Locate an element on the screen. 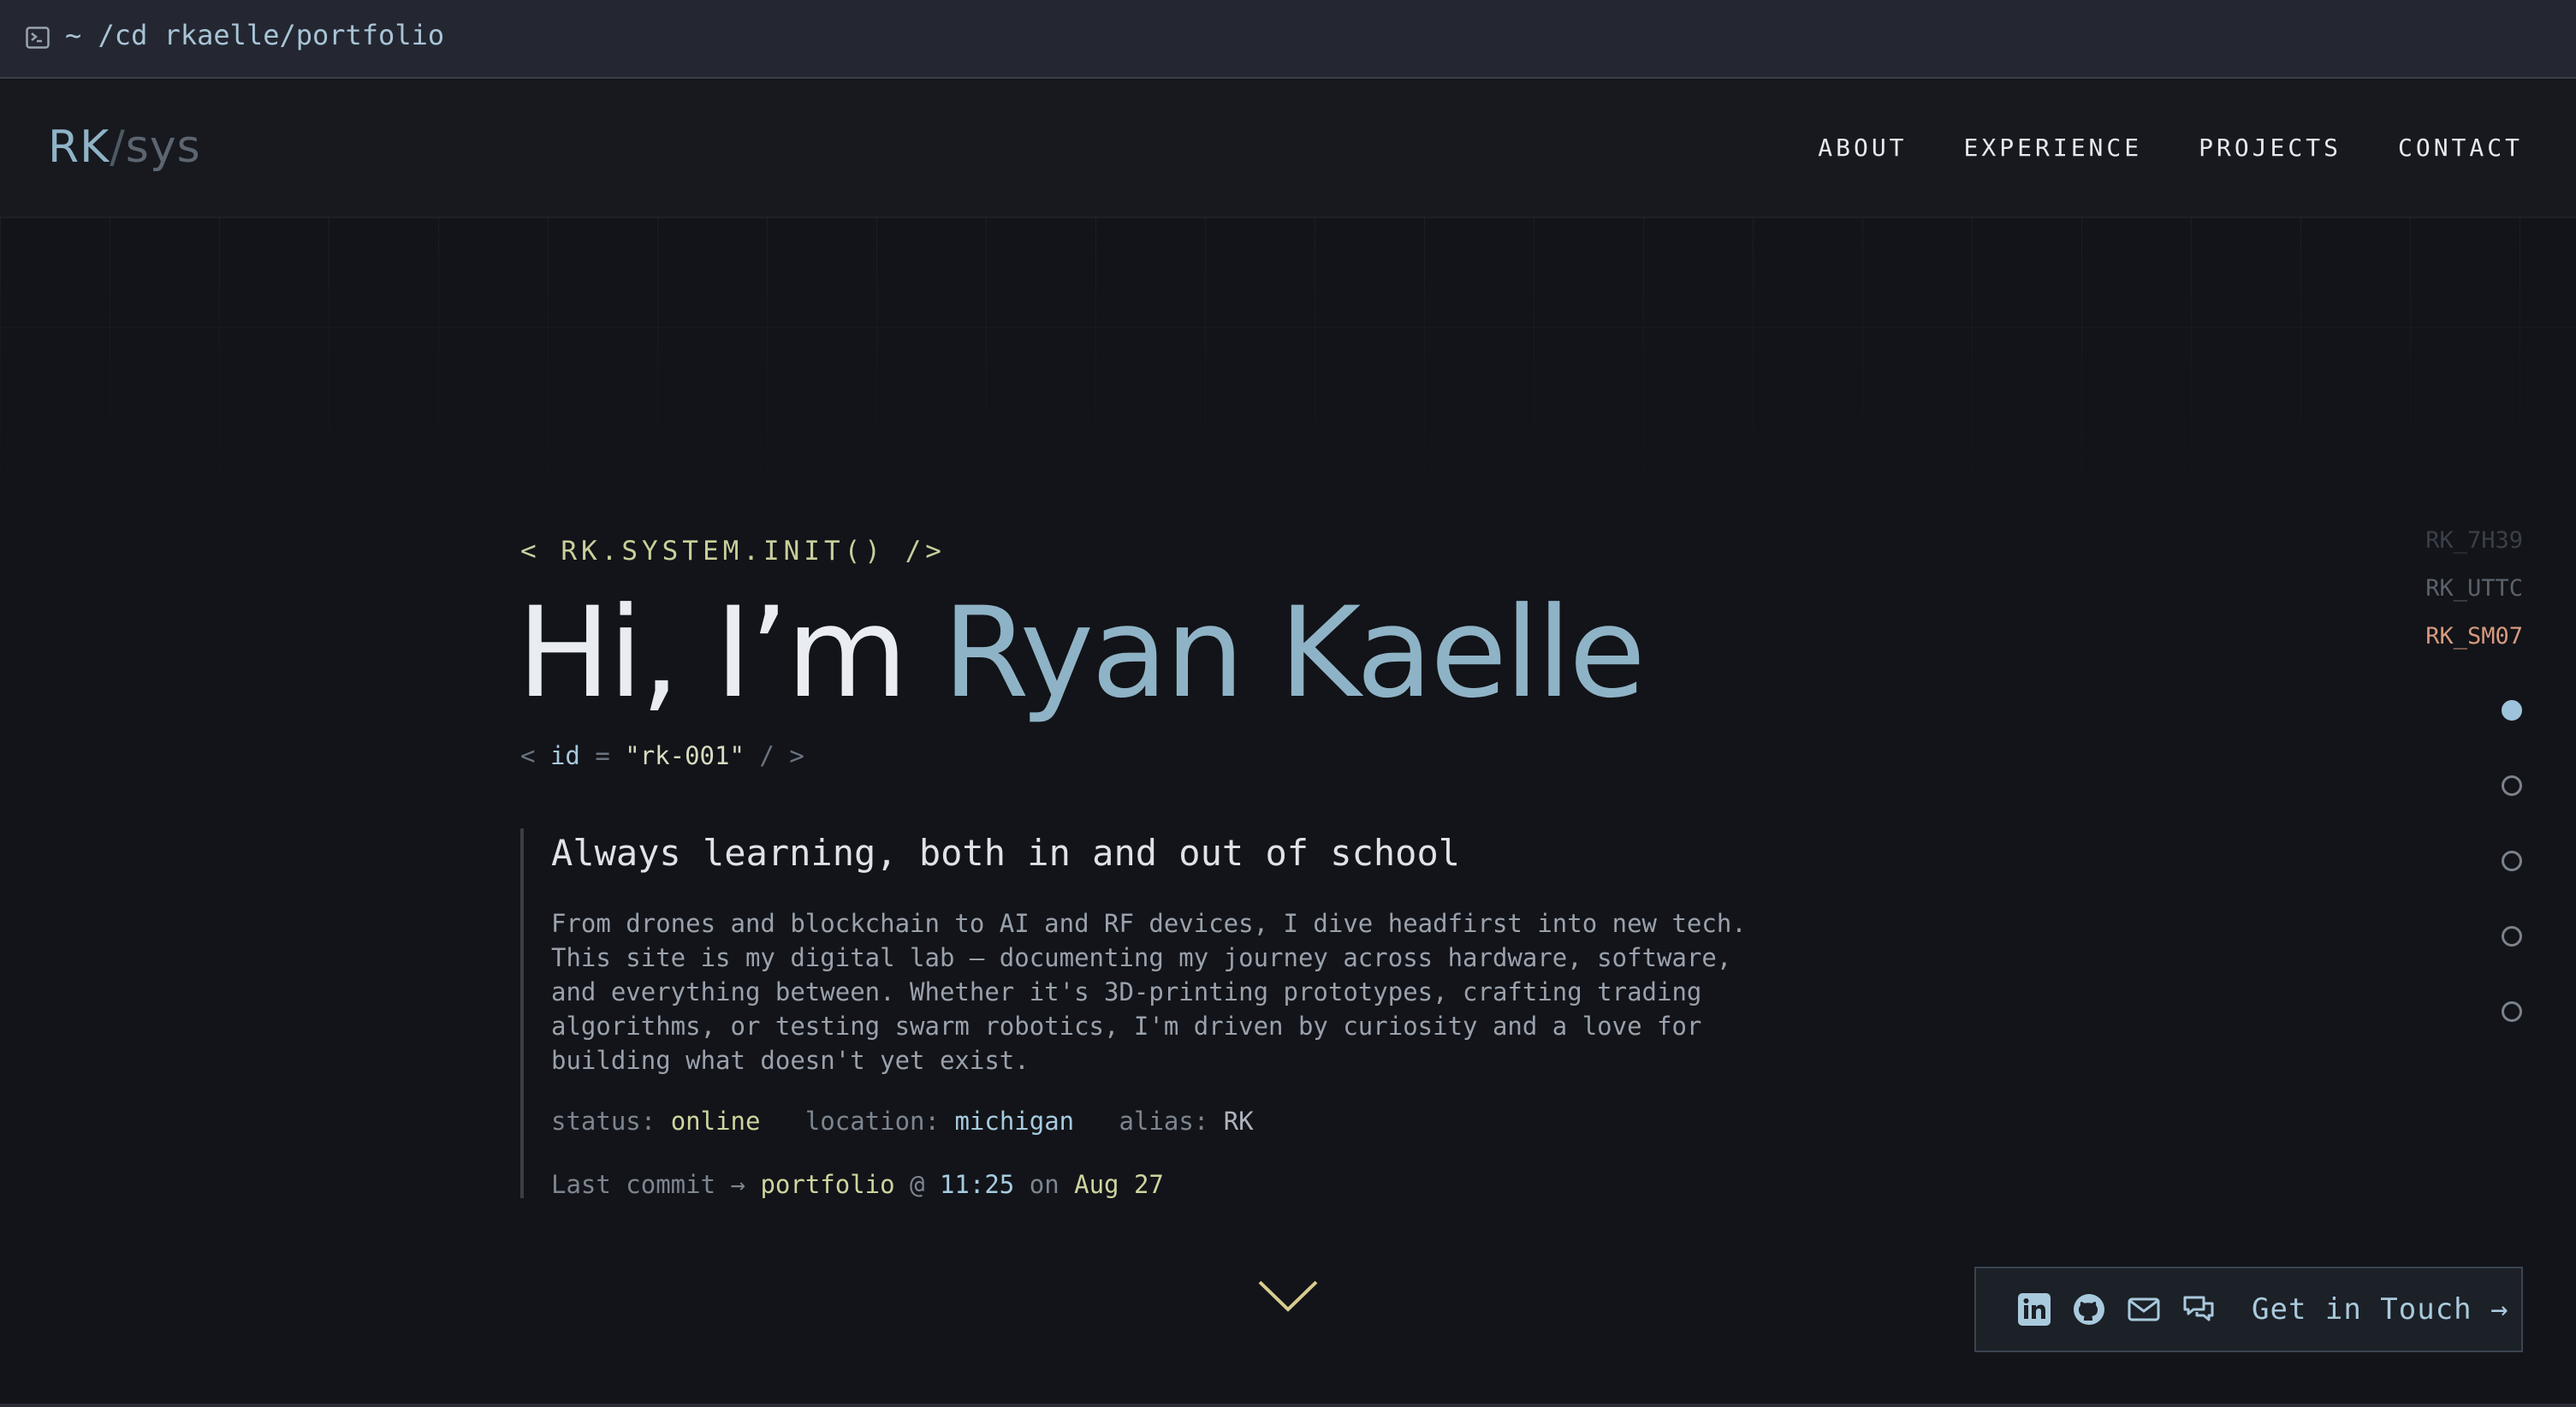 Image resolution: width=2576 pixels, height=1407 pixels. greeting: Hi, I’m is located at coordinates (730, 653).